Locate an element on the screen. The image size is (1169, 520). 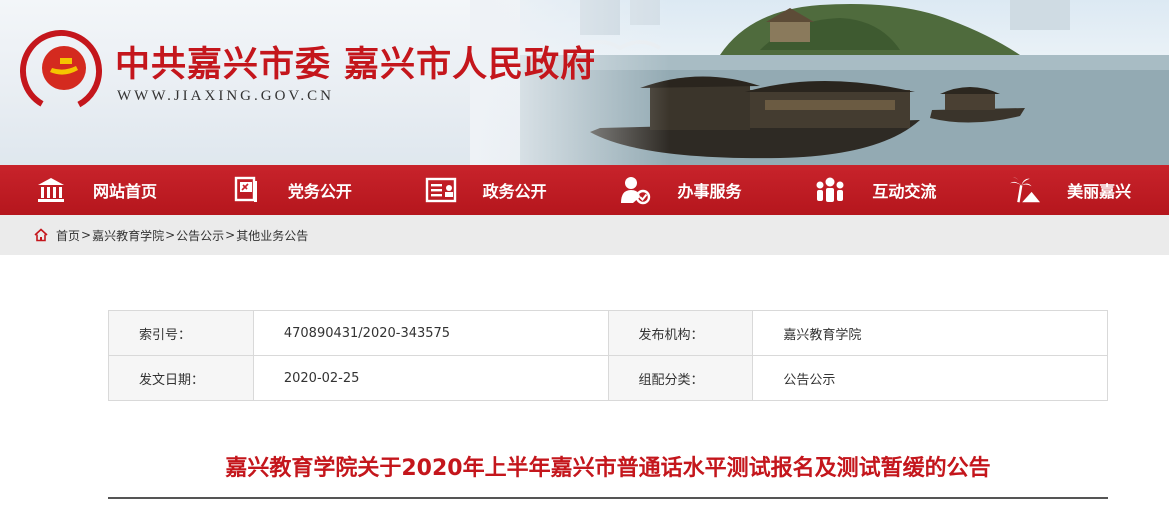
nav-item-label: 互动交流 is located at coordinates (904, 191).